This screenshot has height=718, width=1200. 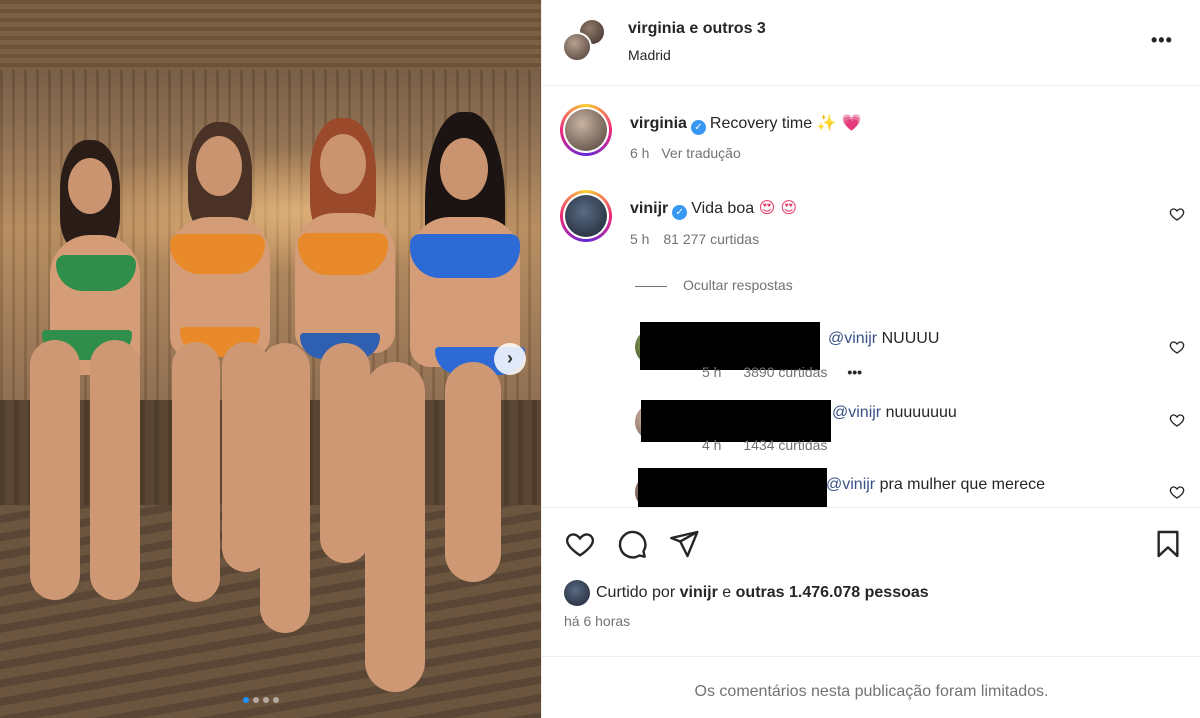 What do you see at coordinates (577, 47) in the screenshot?
I see `collab-avatar-front` at bounding box center [577, 47].